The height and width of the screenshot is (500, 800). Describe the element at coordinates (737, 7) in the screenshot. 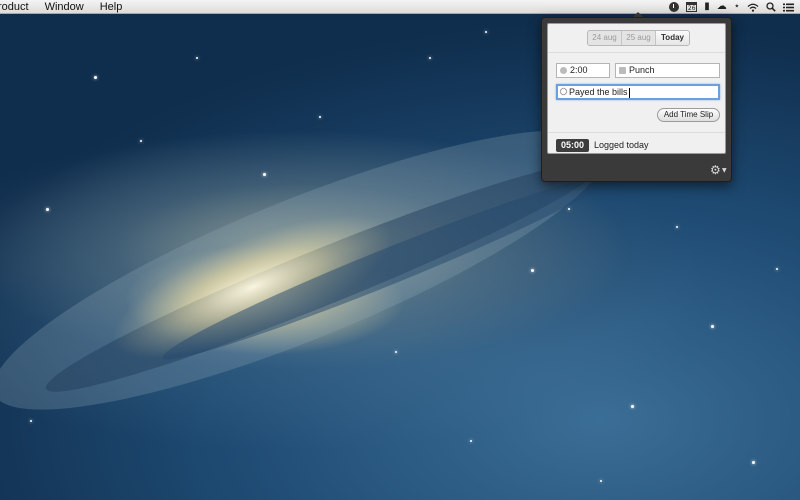

I see `bluetooth-icon: ⋆` at that location.